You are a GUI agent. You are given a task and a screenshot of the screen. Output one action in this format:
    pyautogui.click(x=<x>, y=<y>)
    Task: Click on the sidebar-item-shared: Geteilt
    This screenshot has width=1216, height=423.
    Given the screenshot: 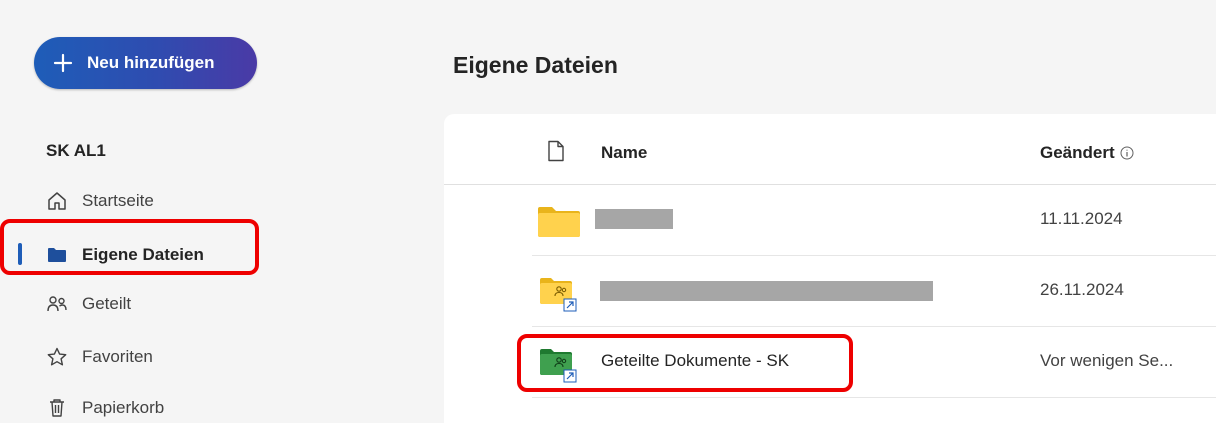 What is the action you would take?
    pyautogui.click(x=88, y=304)
    